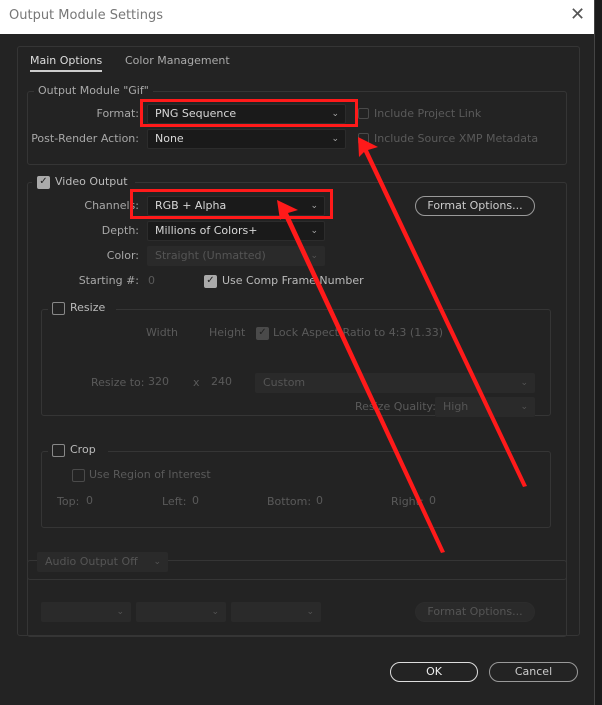  I want to click on arrow-to-format, so click(442, 312).